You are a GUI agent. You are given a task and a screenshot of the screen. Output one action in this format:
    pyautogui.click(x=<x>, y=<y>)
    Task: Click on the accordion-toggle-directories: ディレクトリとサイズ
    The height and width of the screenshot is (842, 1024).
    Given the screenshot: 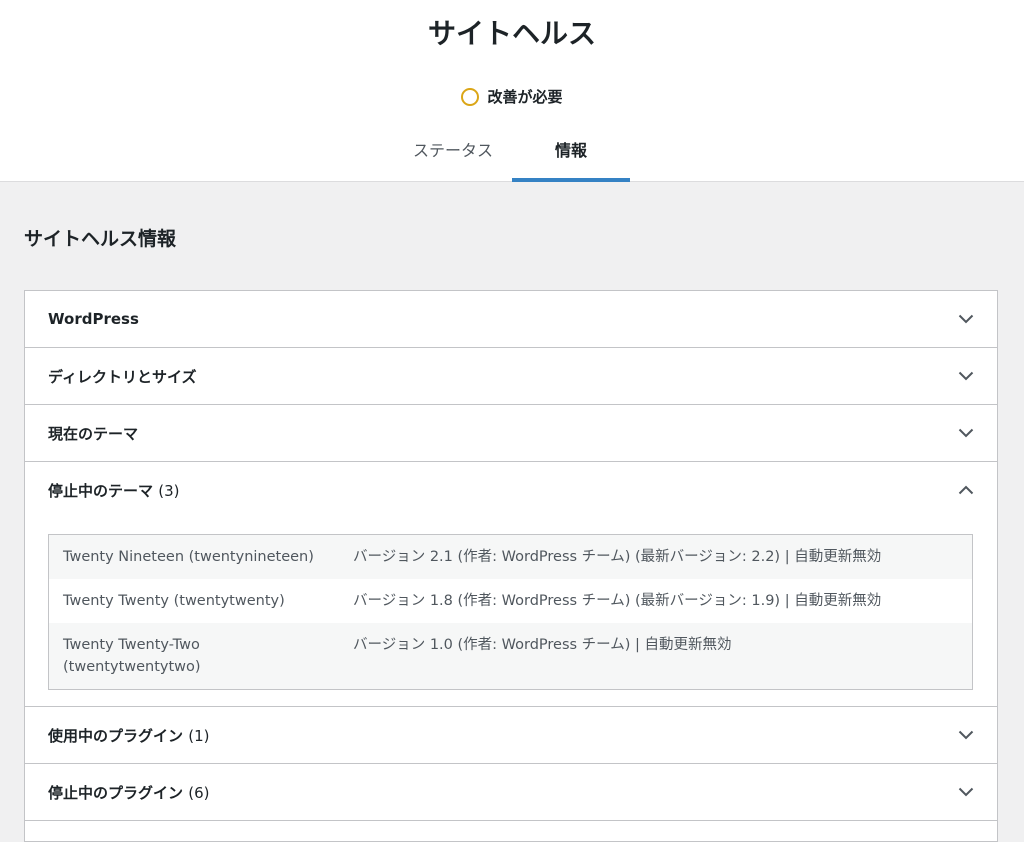 What is the action you would take?
    pyautogui.click(x=511, y=376)
    